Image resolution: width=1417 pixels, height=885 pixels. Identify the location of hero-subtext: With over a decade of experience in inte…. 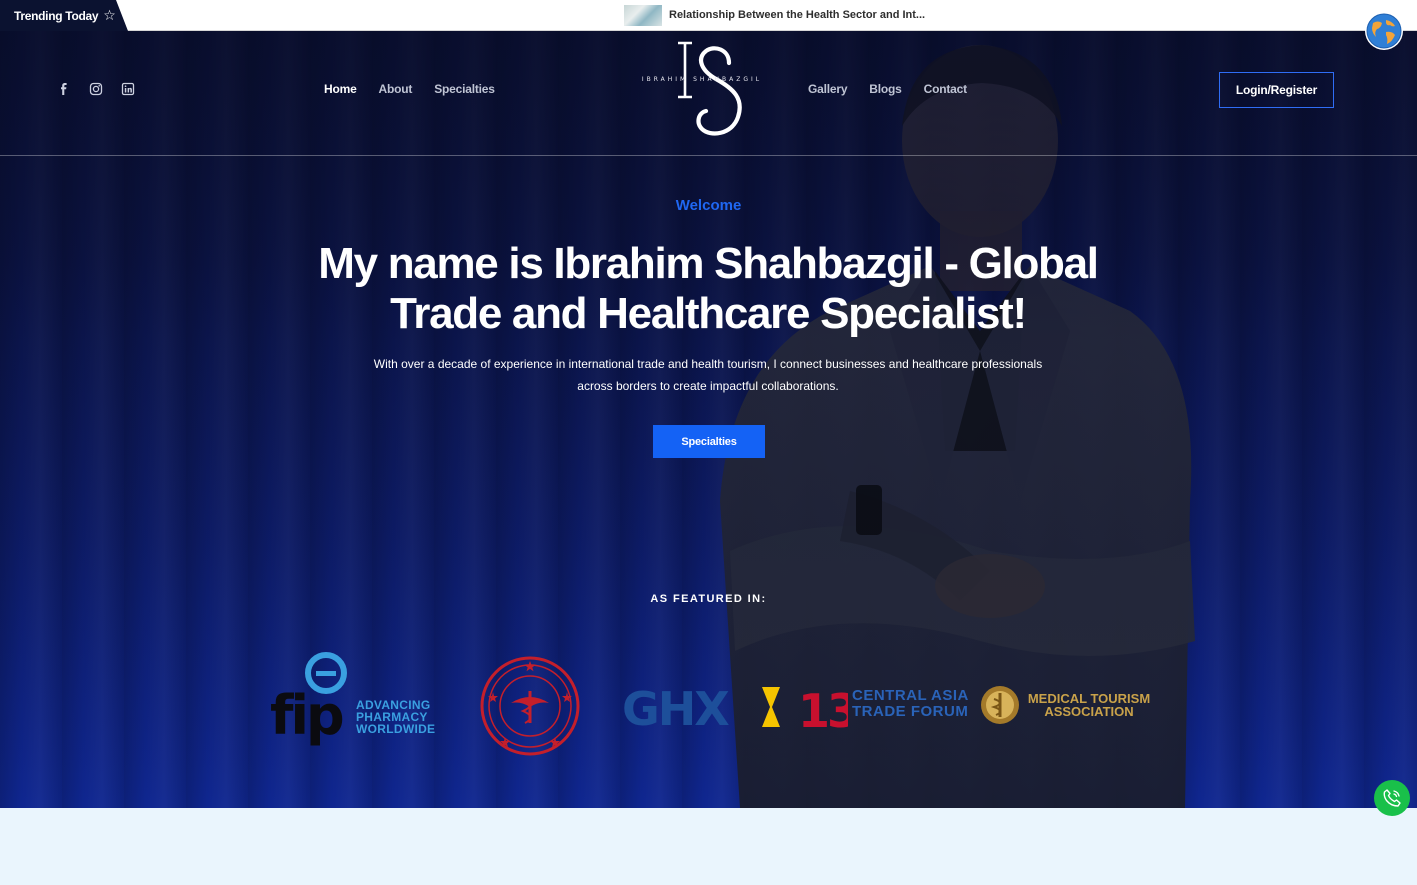
(708, 375).